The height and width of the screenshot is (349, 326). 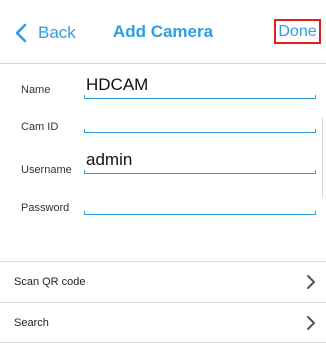 I want to click on username-field, so click(x=200, y=160).